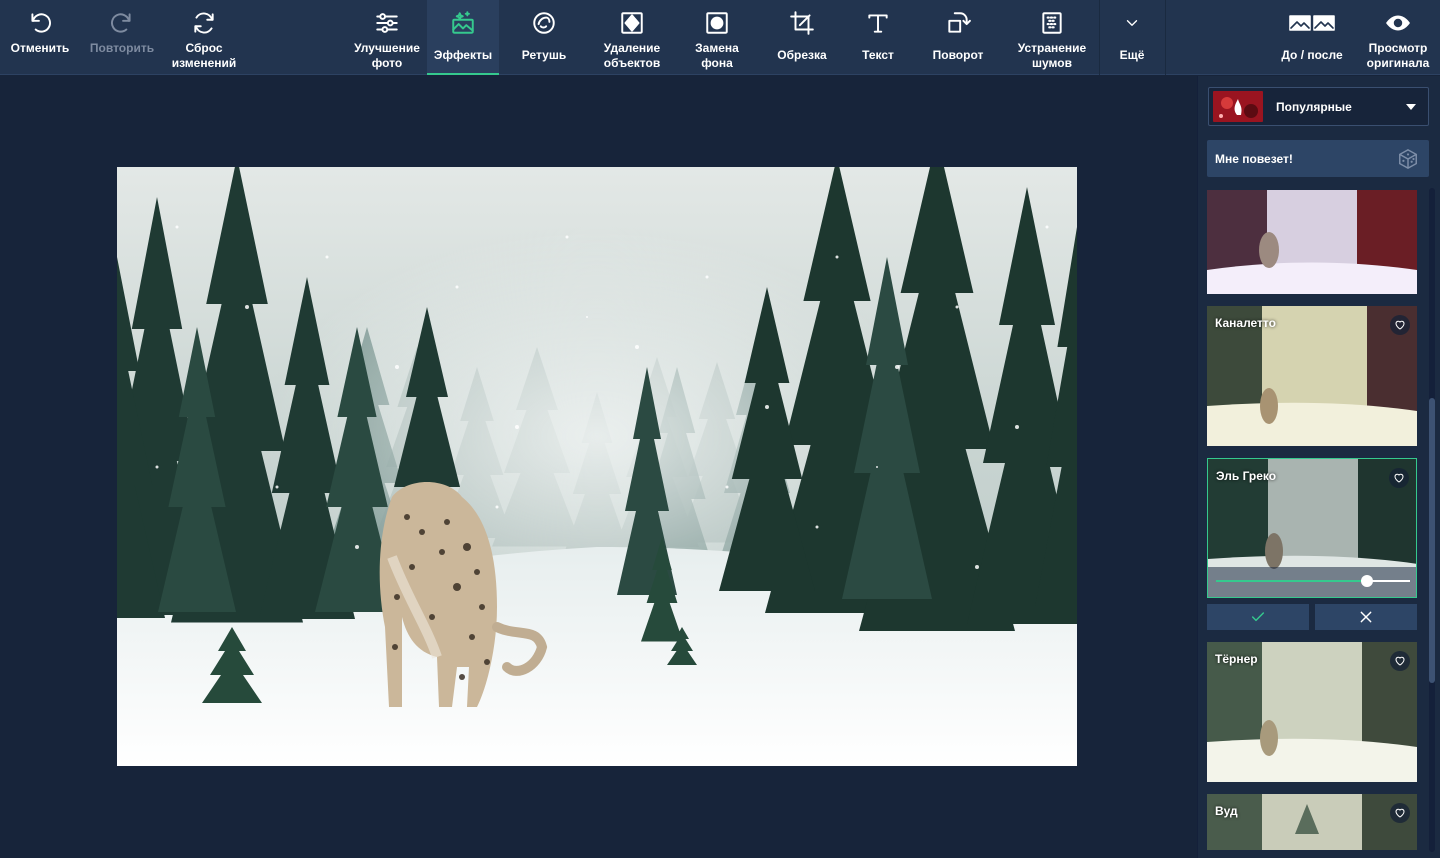 The image size is (1440, 858). I want to click on rotate-label: Поворот, so click(958, 55).